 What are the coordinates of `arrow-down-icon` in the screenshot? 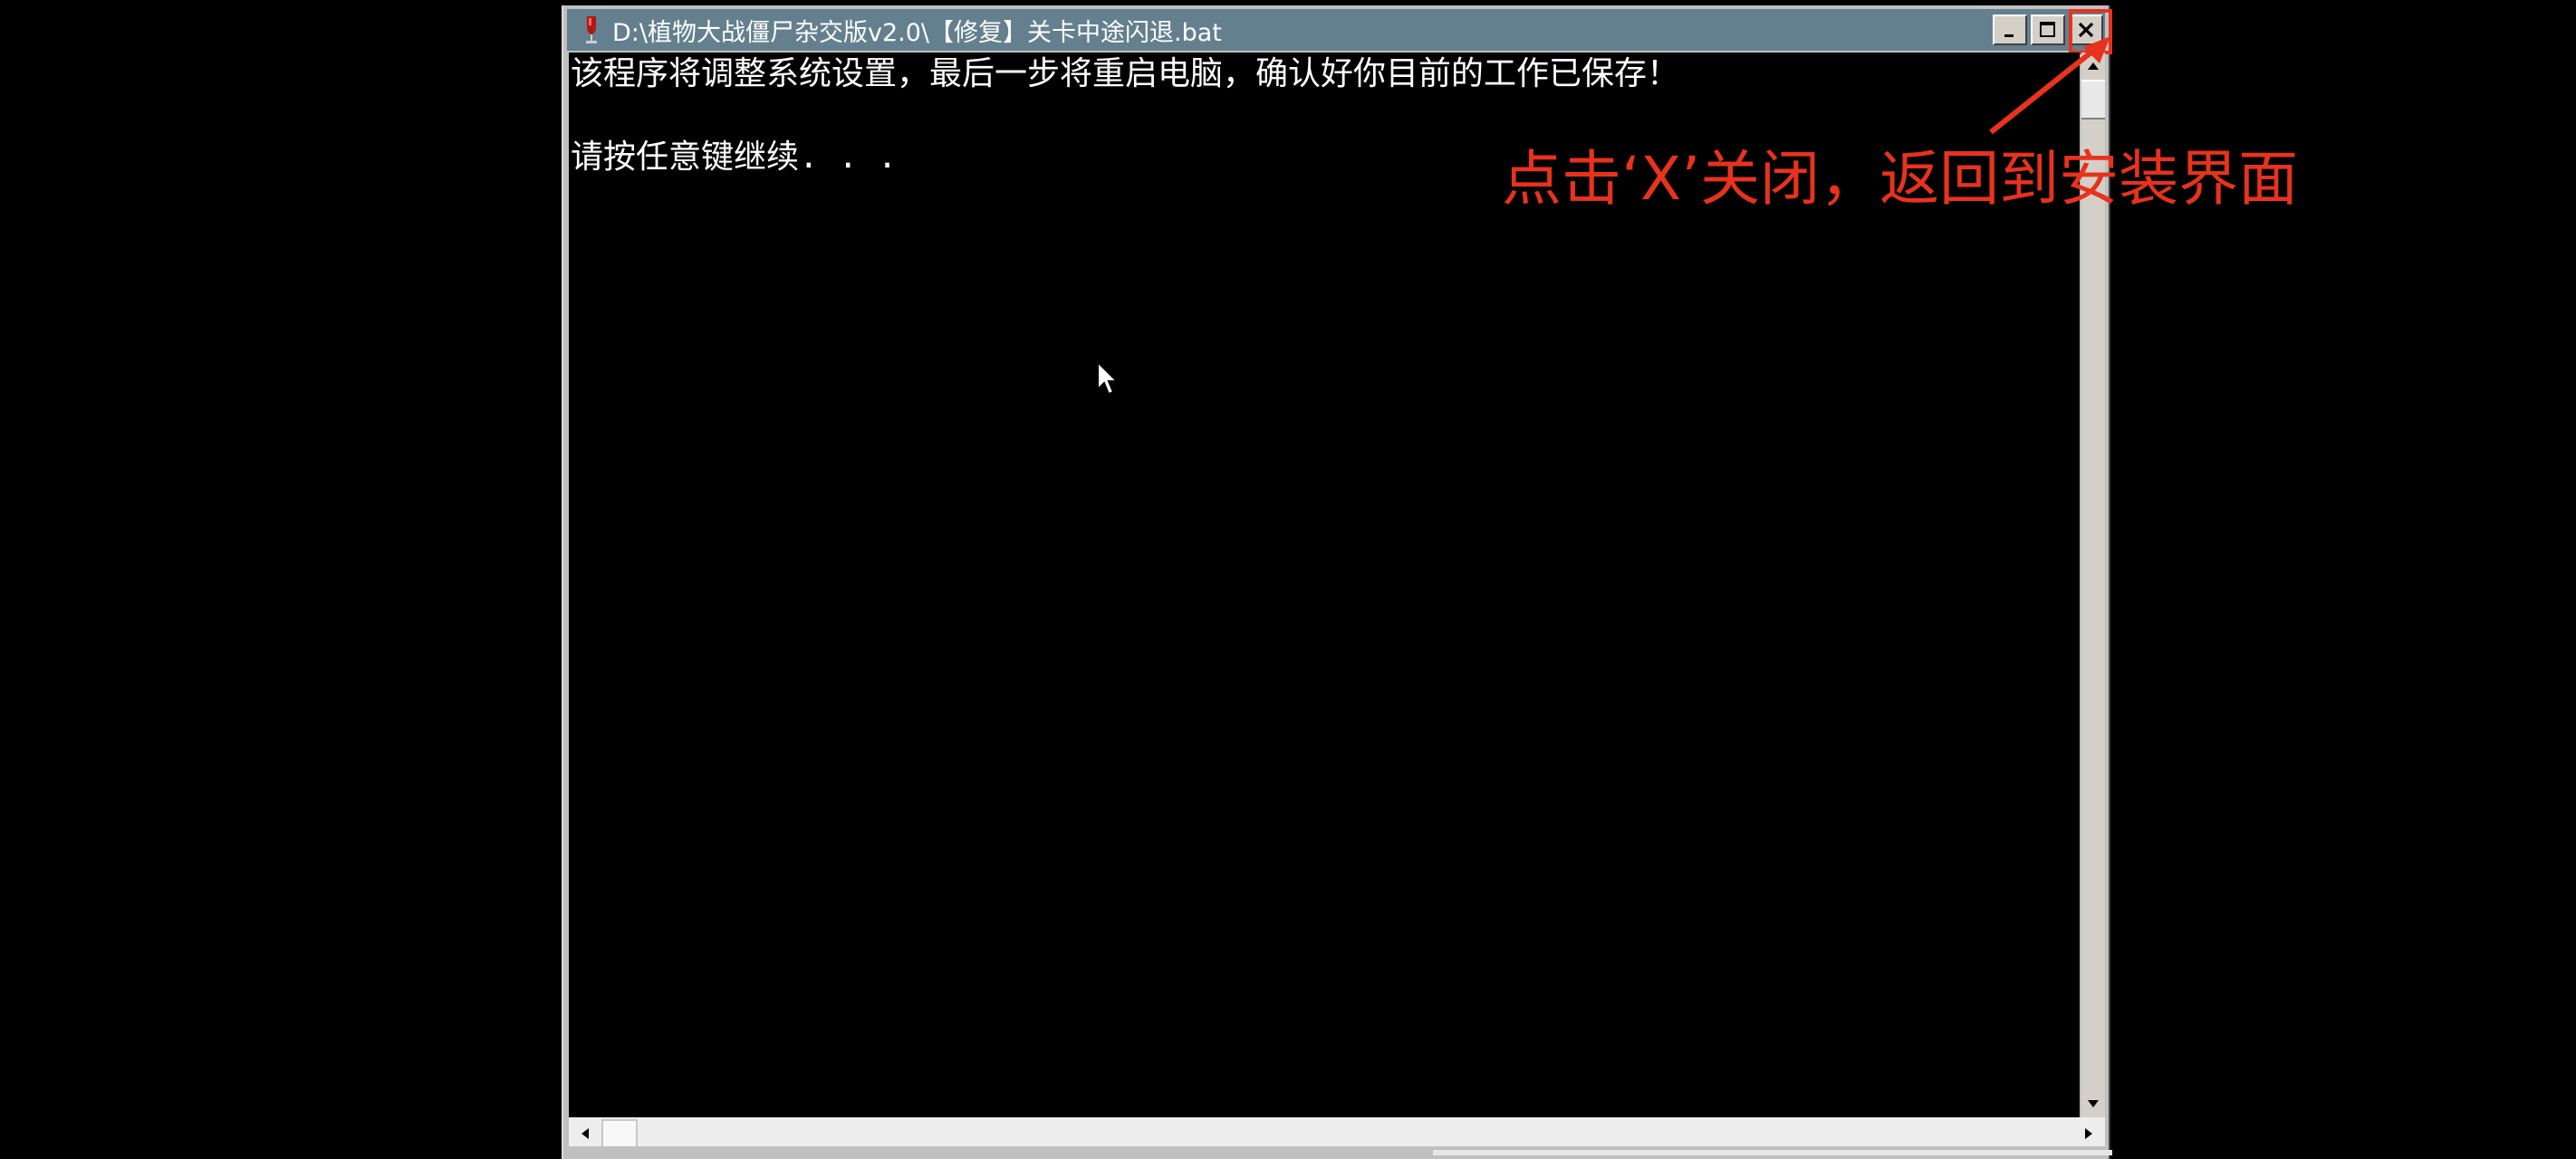 It's located at (2093, 1103).